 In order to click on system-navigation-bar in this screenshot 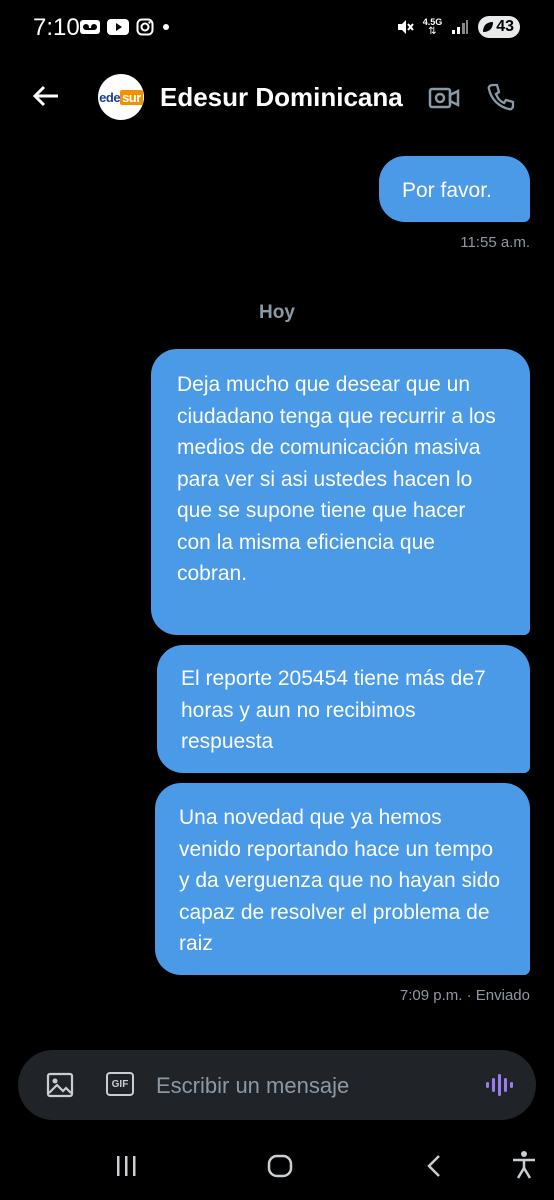, I will do `click(277, 1165)`.